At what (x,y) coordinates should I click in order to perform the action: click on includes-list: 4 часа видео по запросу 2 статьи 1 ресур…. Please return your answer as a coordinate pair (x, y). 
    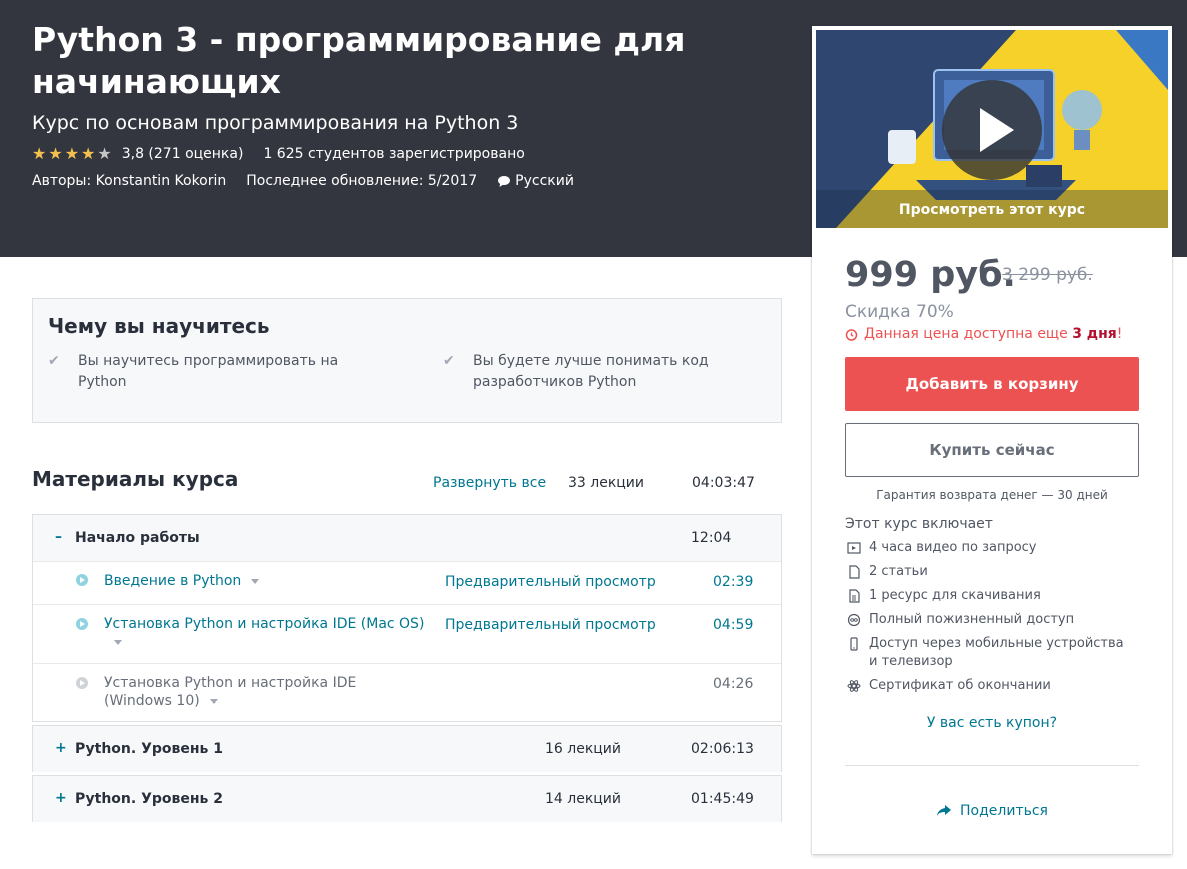
    Looking at the image, I should click on (990, 620).